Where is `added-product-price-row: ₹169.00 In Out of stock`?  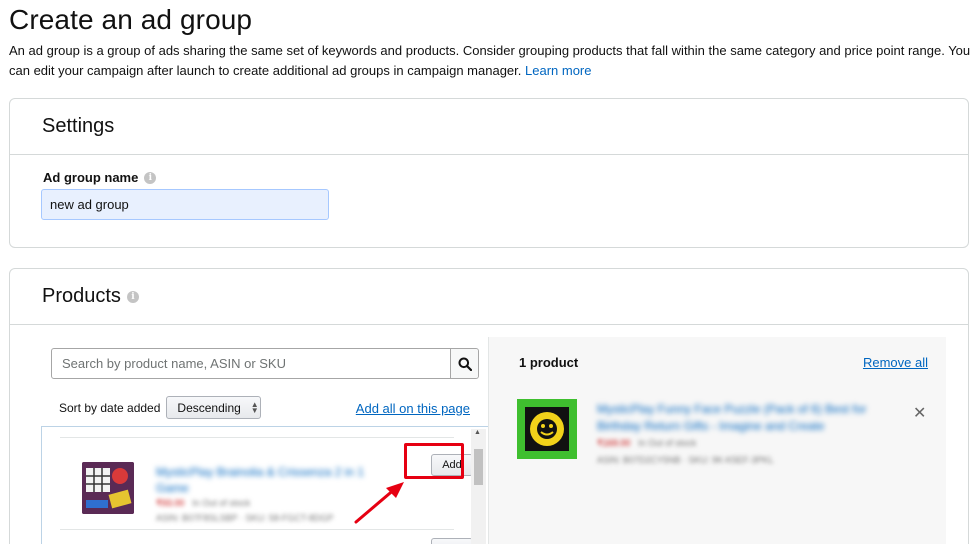 added-product-price-row: ₹169.00 In Out of stock is located at coordinates (646, 443).